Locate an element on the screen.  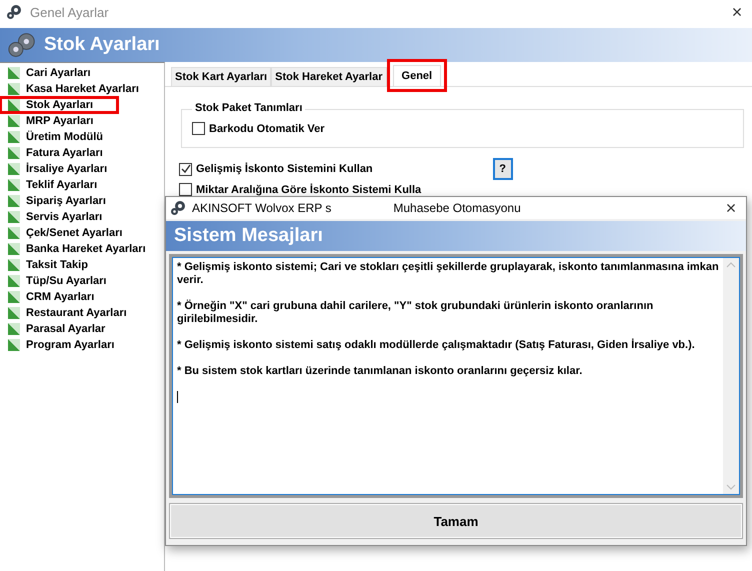
sidebar-item: Sipariş Ayarları is located at coordinates (76, 201).